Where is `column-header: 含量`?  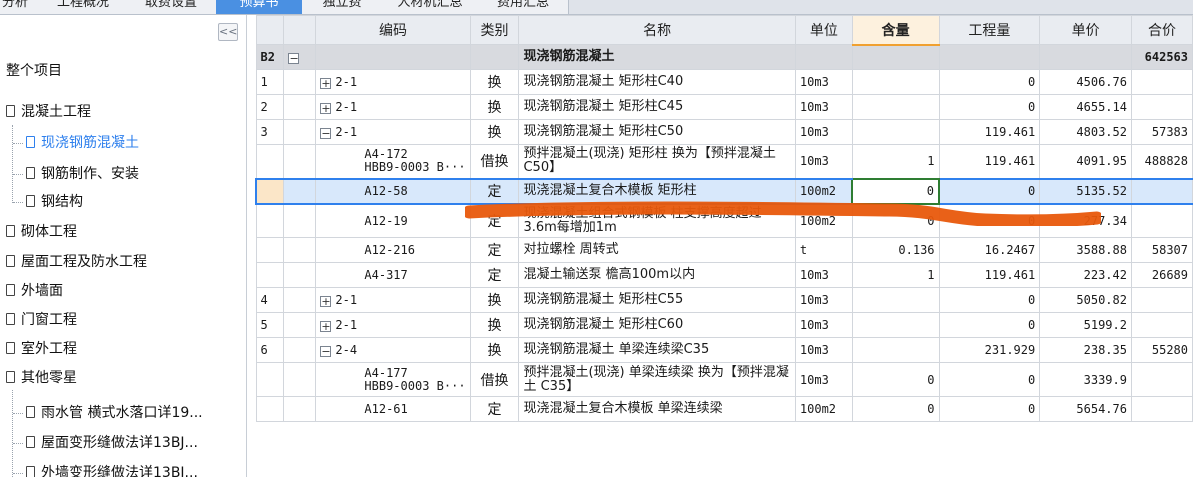
column-header: 含量 is located at coordinates (895, 30).